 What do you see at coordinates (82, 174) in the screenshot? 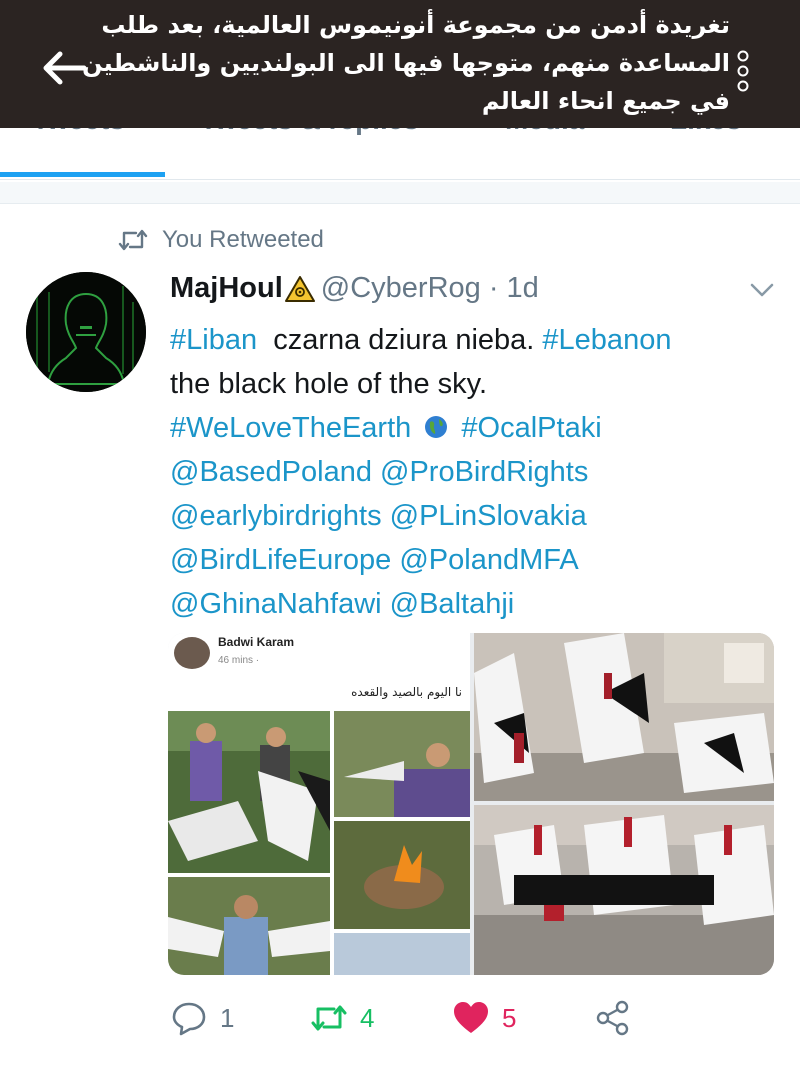
I see `active-tab-indicator` at bounding box center [82, 174].